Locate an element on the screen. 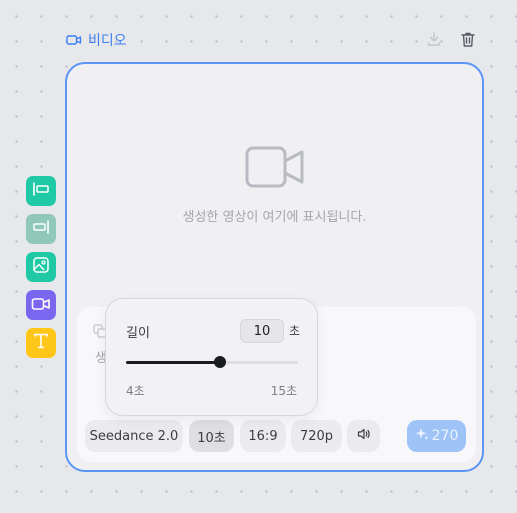  audio-toggle is located at coordinates (363, 436).